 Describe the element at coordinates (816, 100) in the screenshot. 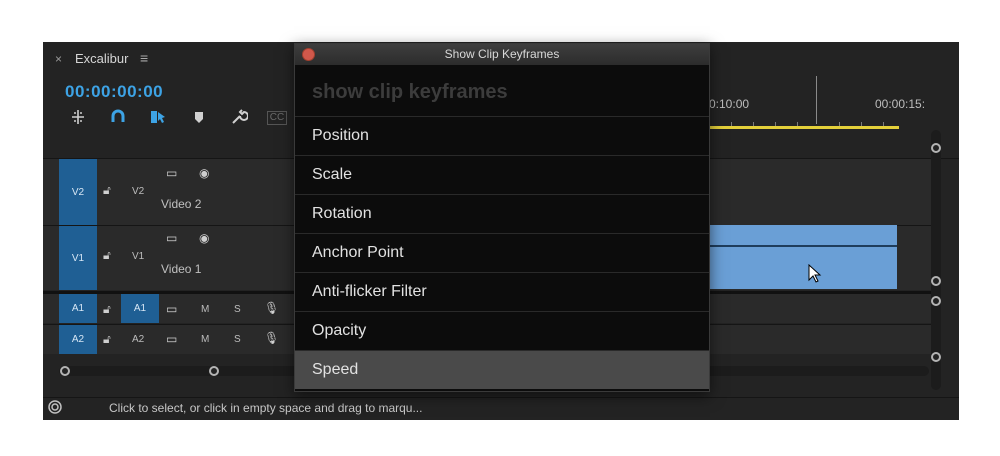

I see `playhead-line` at that location.